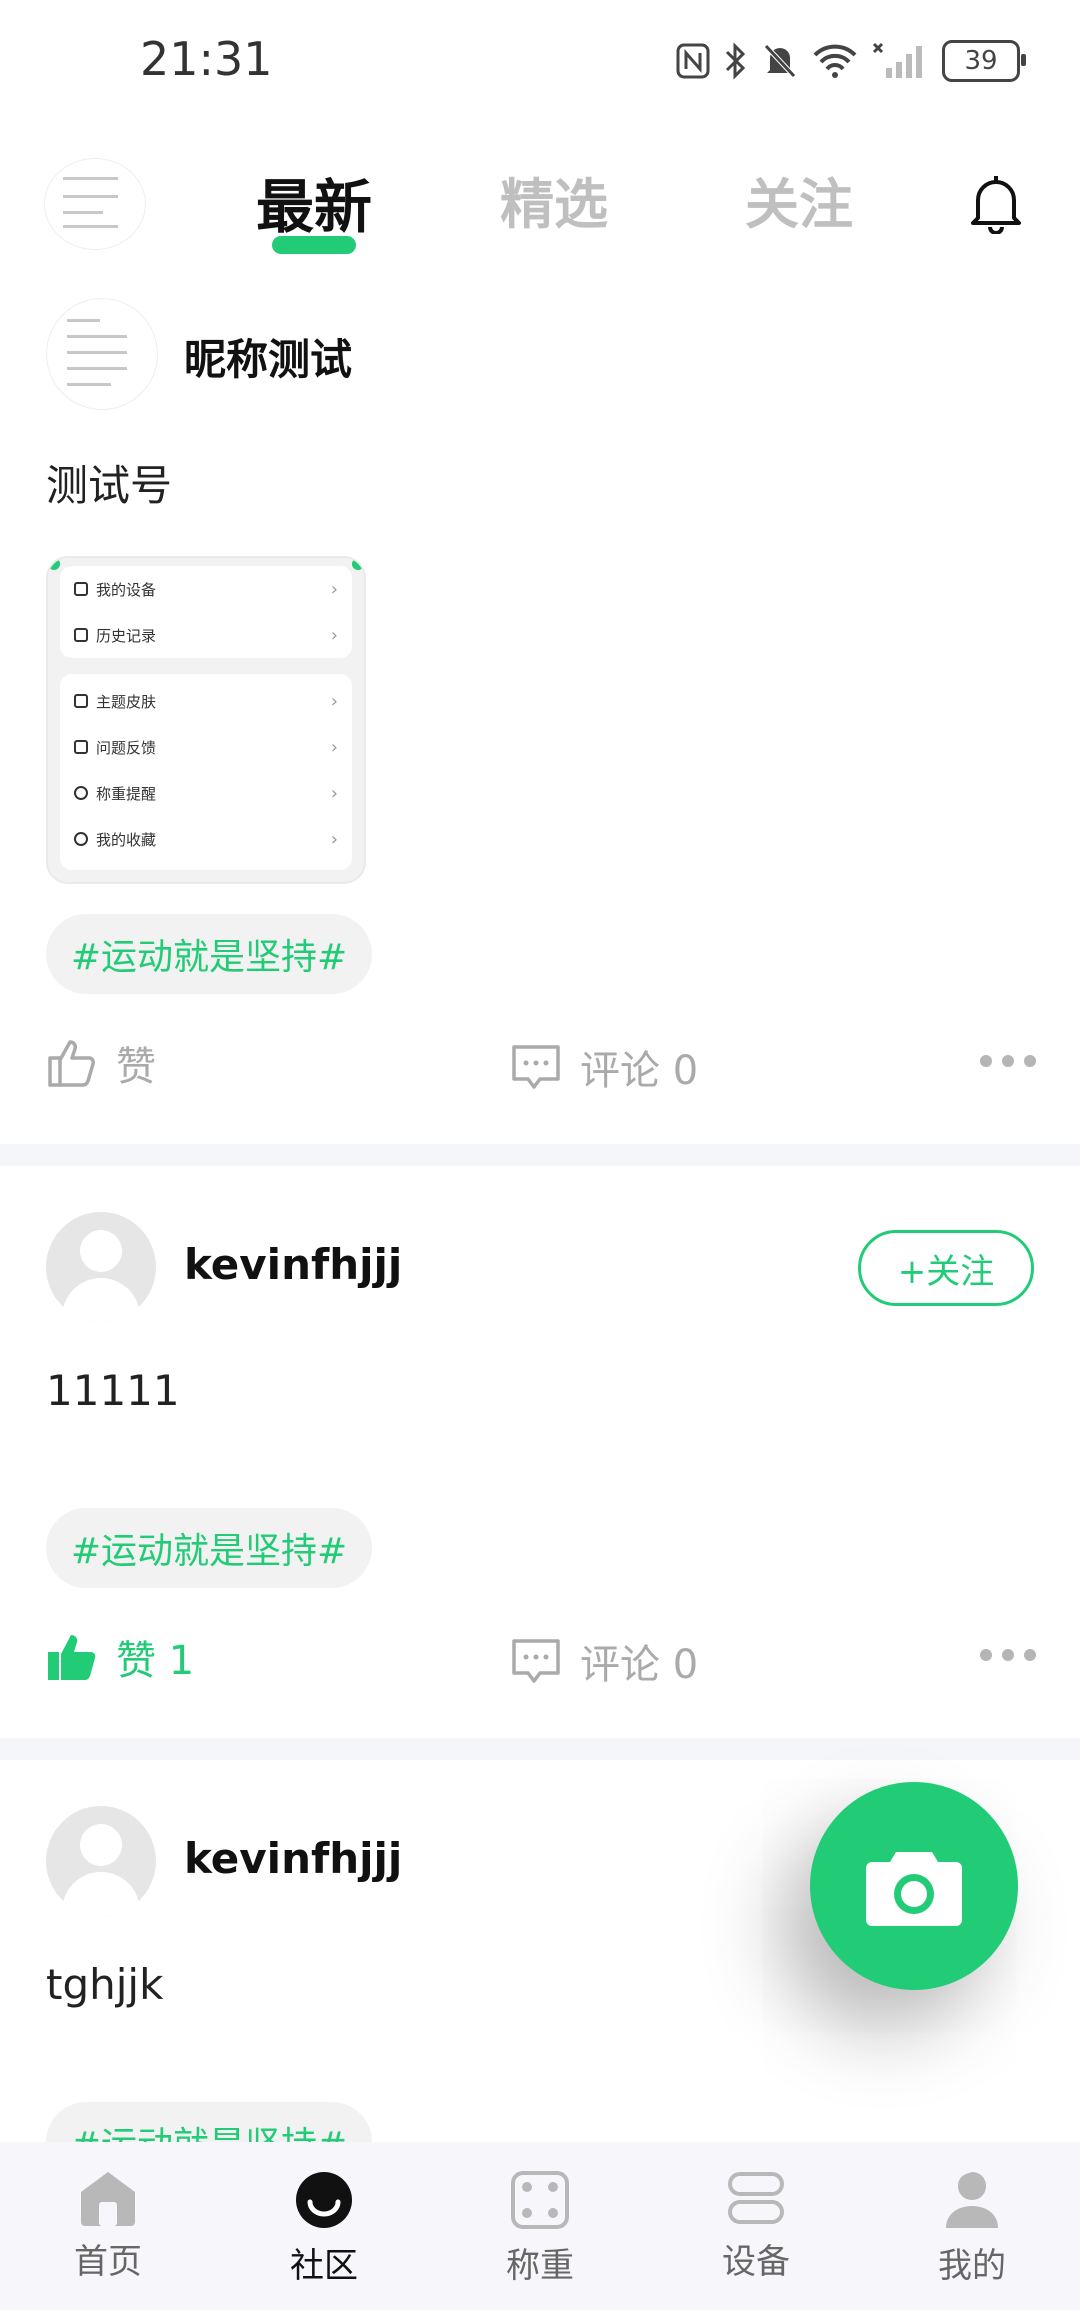 The height and width of the screenshot is (2310, 1080). I want to click on edit-icon, so click(81, 747).